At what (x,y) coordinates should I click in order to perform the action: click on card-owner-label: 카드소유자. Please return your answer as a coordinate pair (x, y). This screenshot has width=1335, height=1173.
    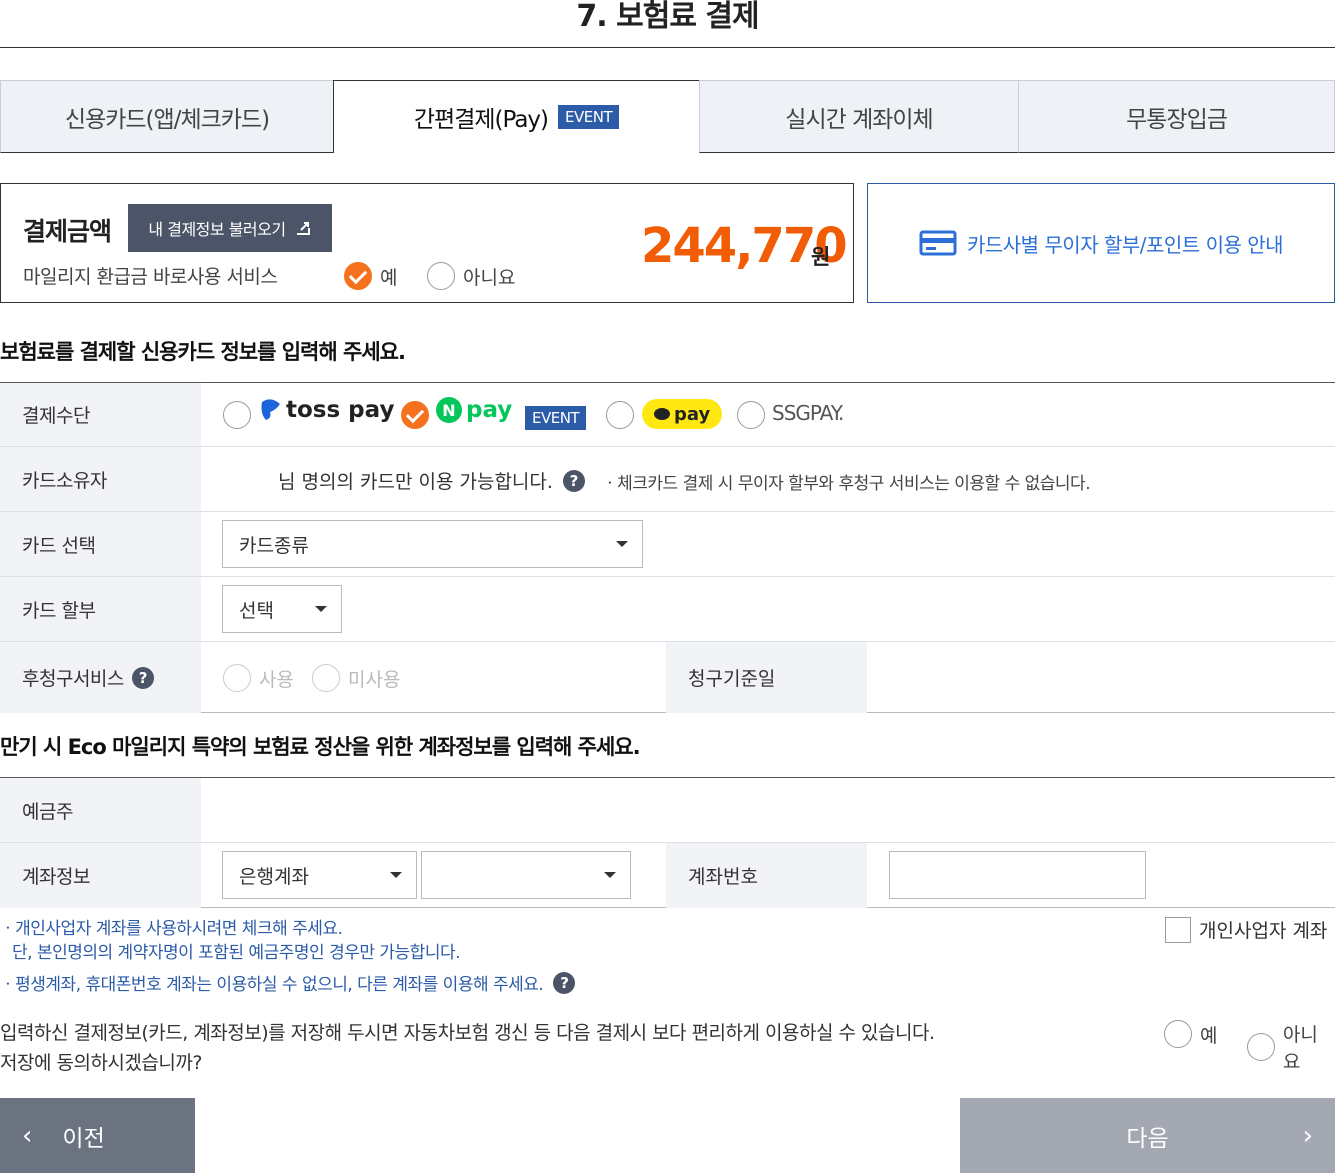
    Looking at the image, I should click on (100, 479).